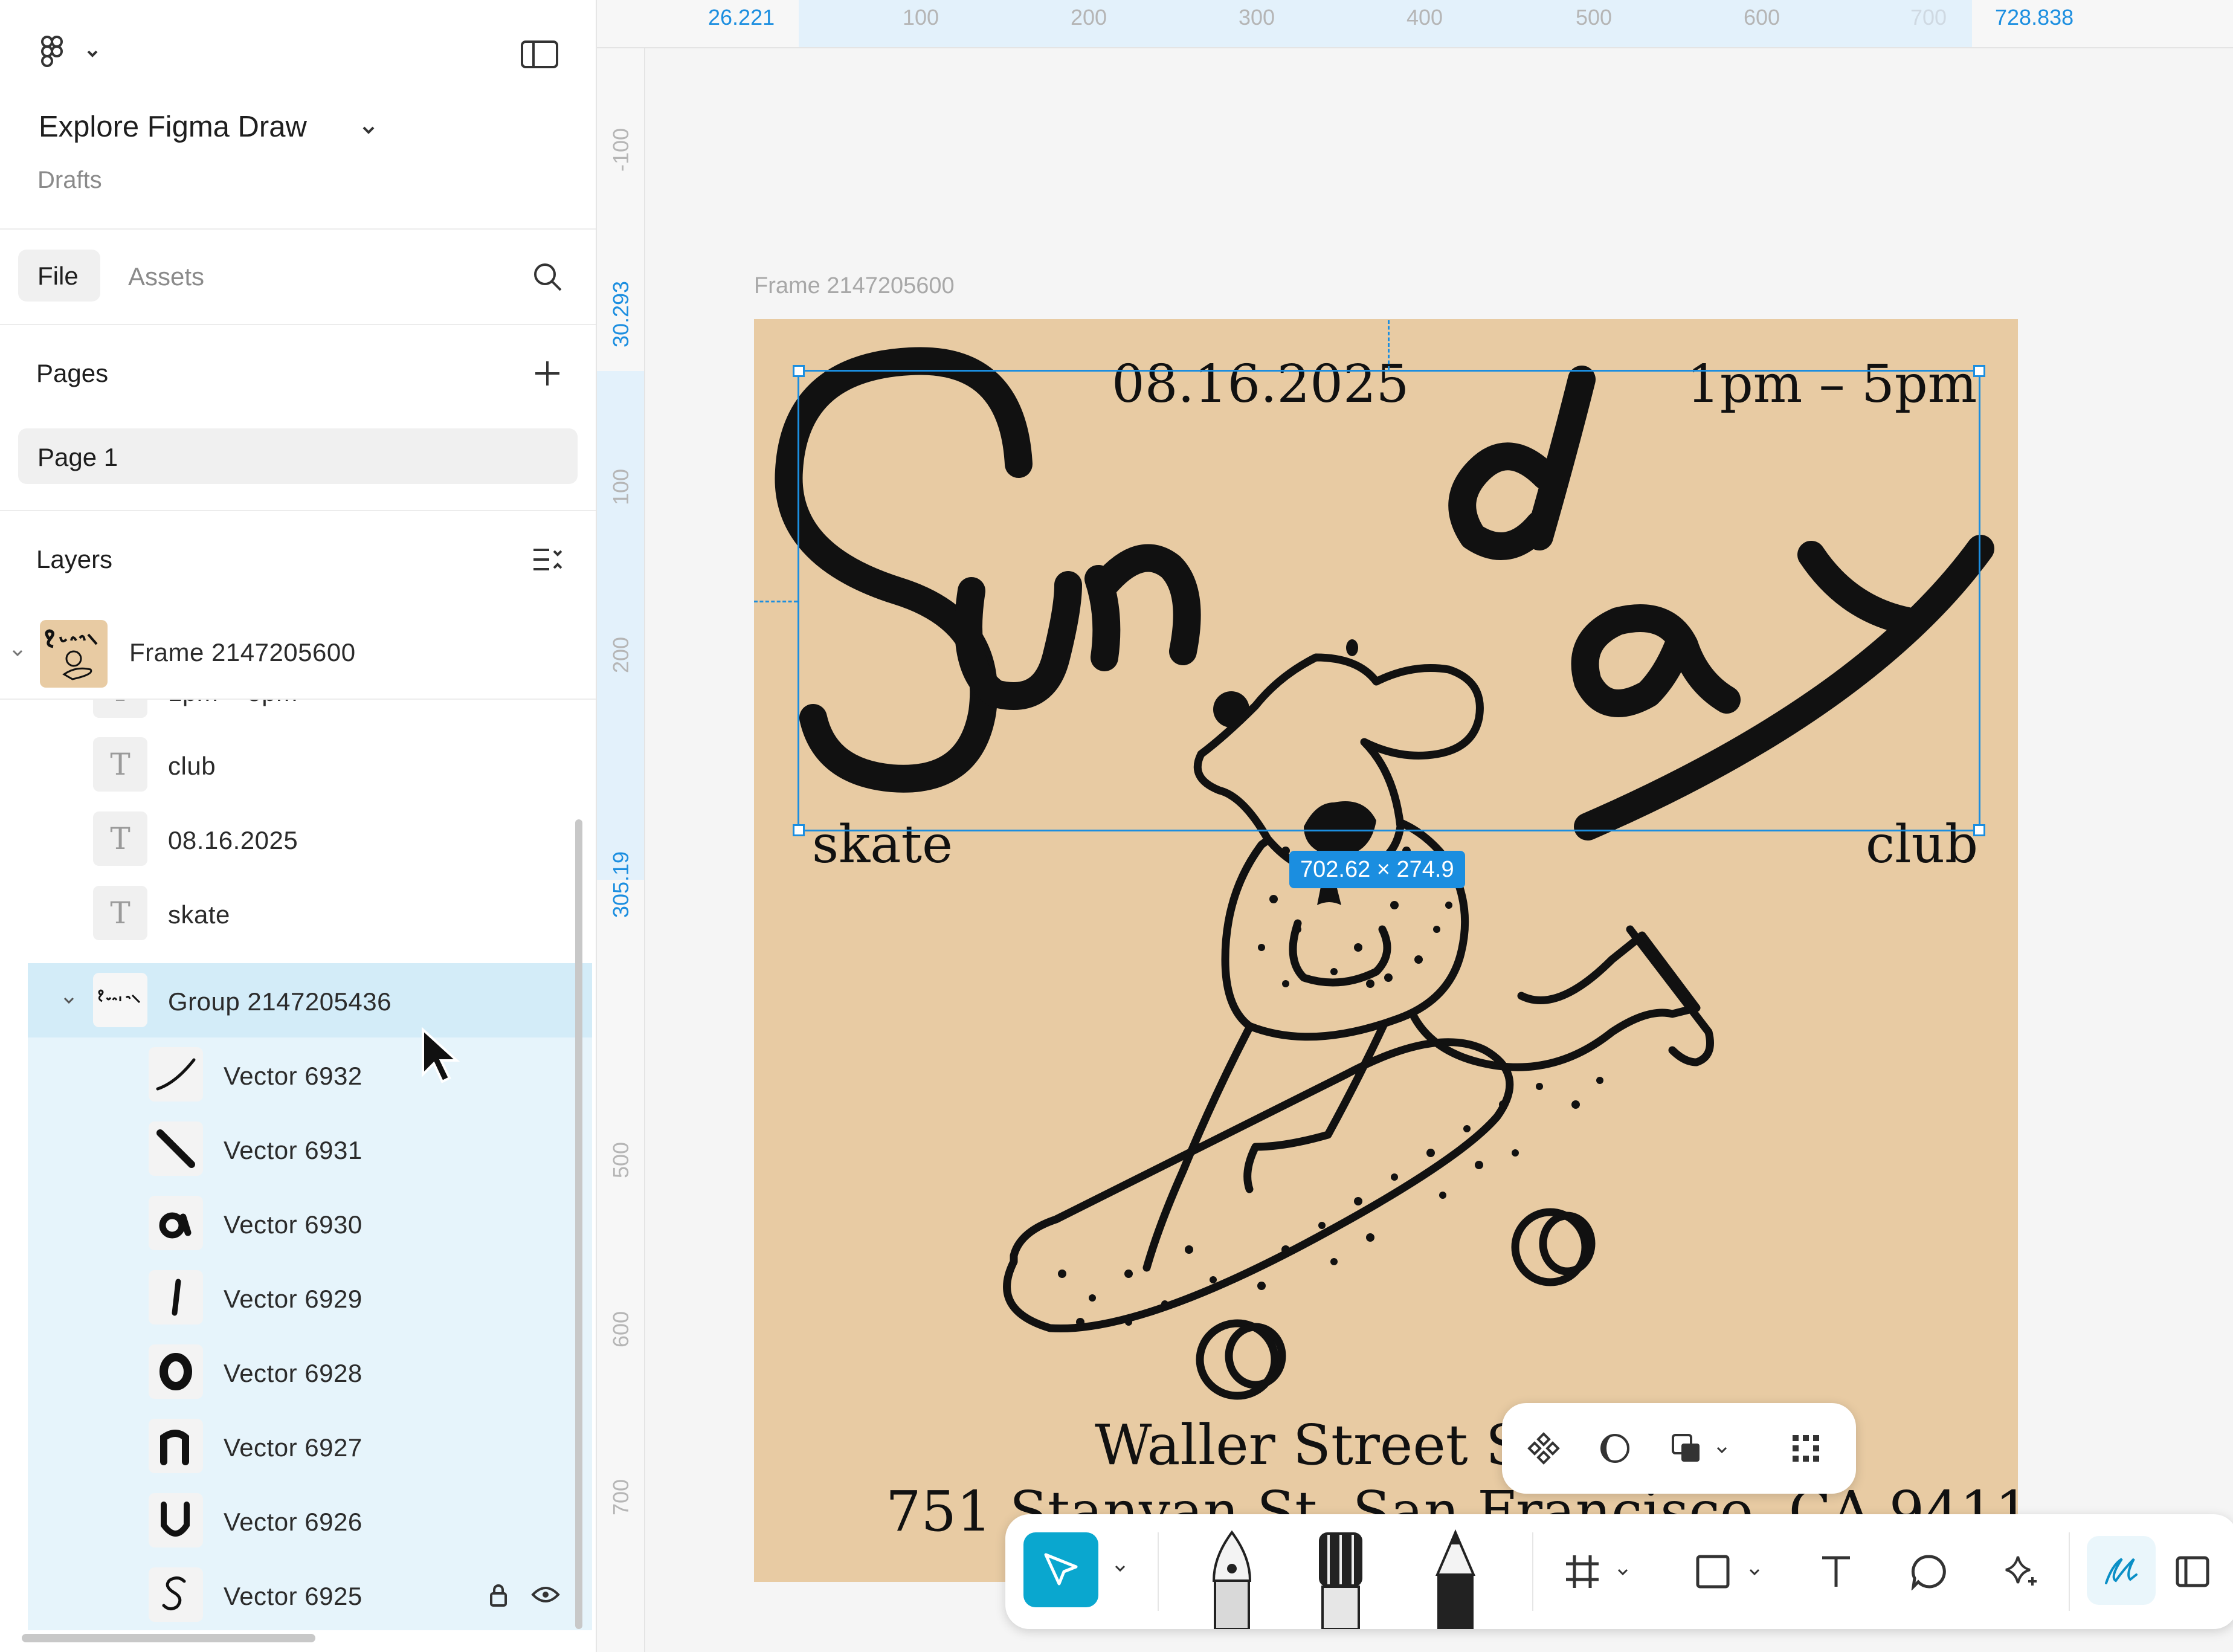  I want to click on mask-icon, so click(1614, 1449).